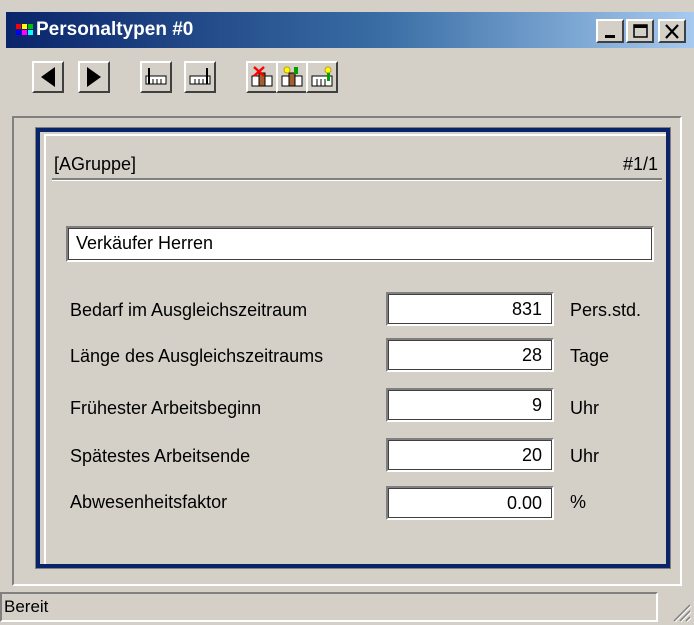  Describe the element at coordinates (160, 456) in the screenshot. I see `latest-end-label: Spätestes Arbeitsende` at that location.